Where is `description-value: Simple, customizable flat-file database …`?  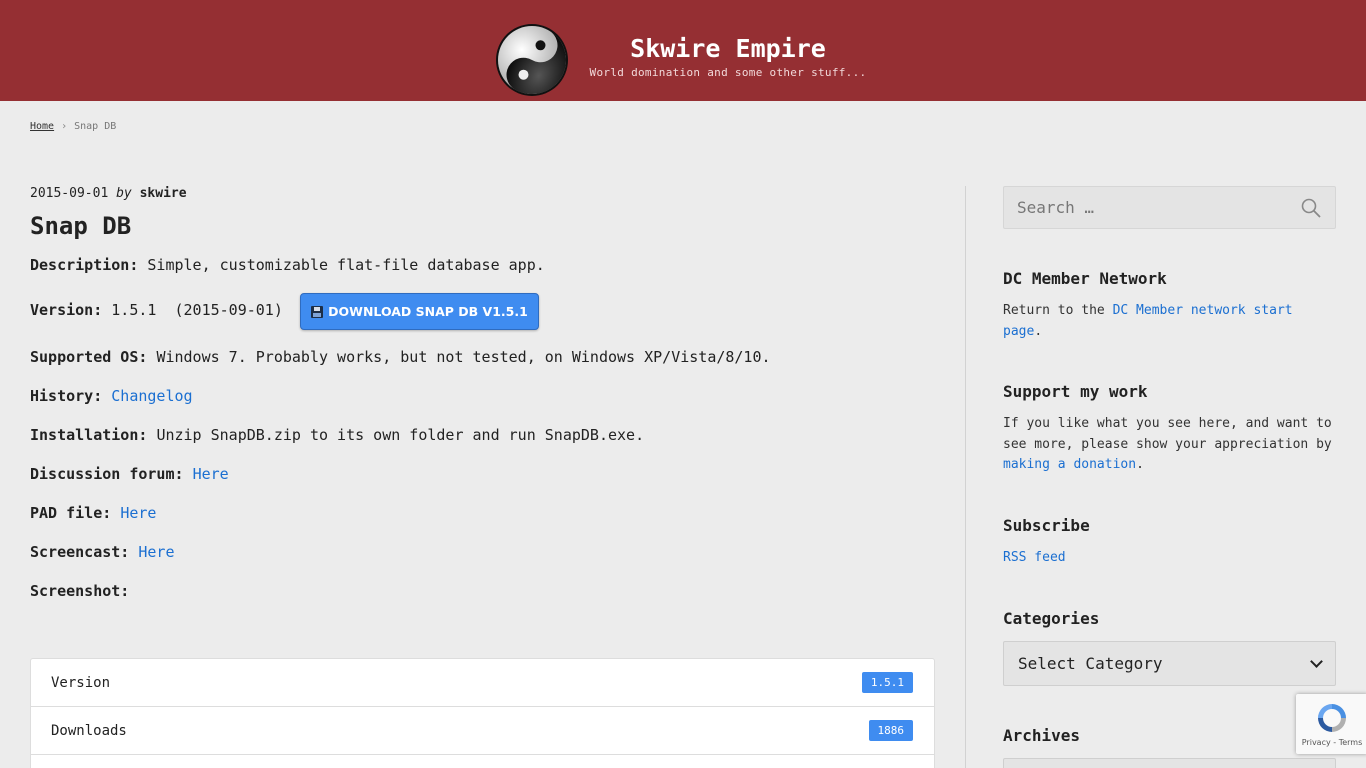 description-value: Simple, customizable flat-file database … is located at coordinates (346, 265).